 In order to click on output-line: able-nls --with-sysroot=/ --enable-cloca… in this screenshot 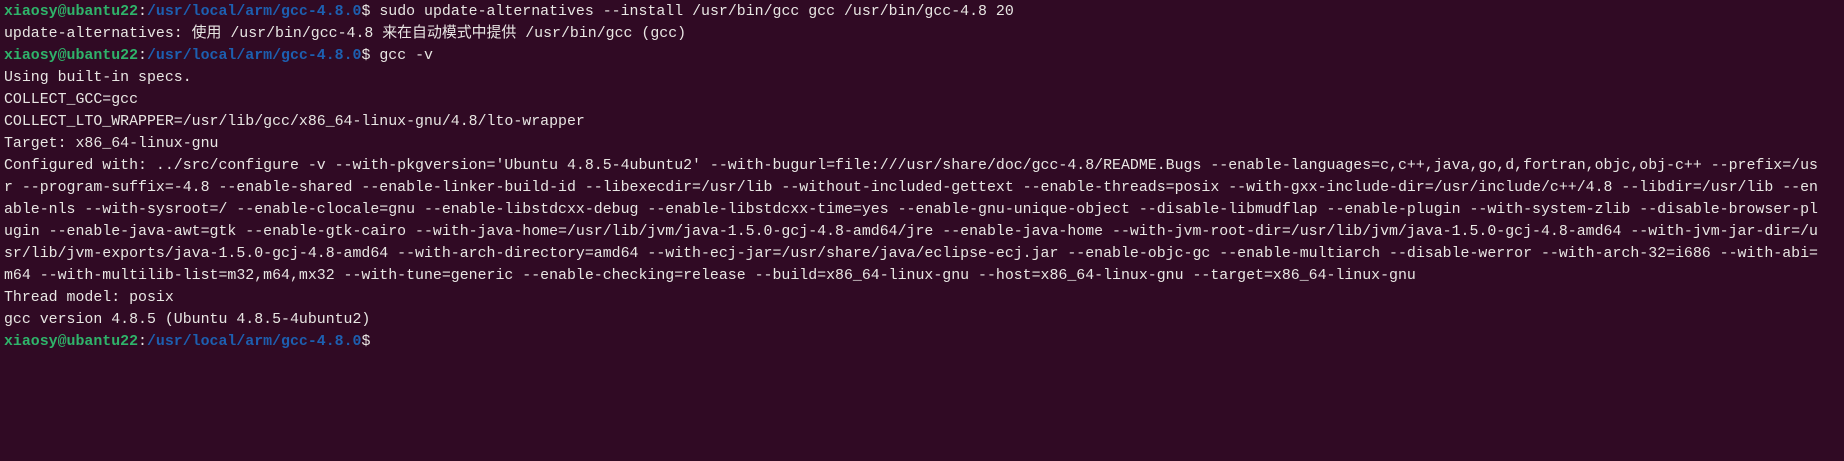, I will do `click(911, 210)`.